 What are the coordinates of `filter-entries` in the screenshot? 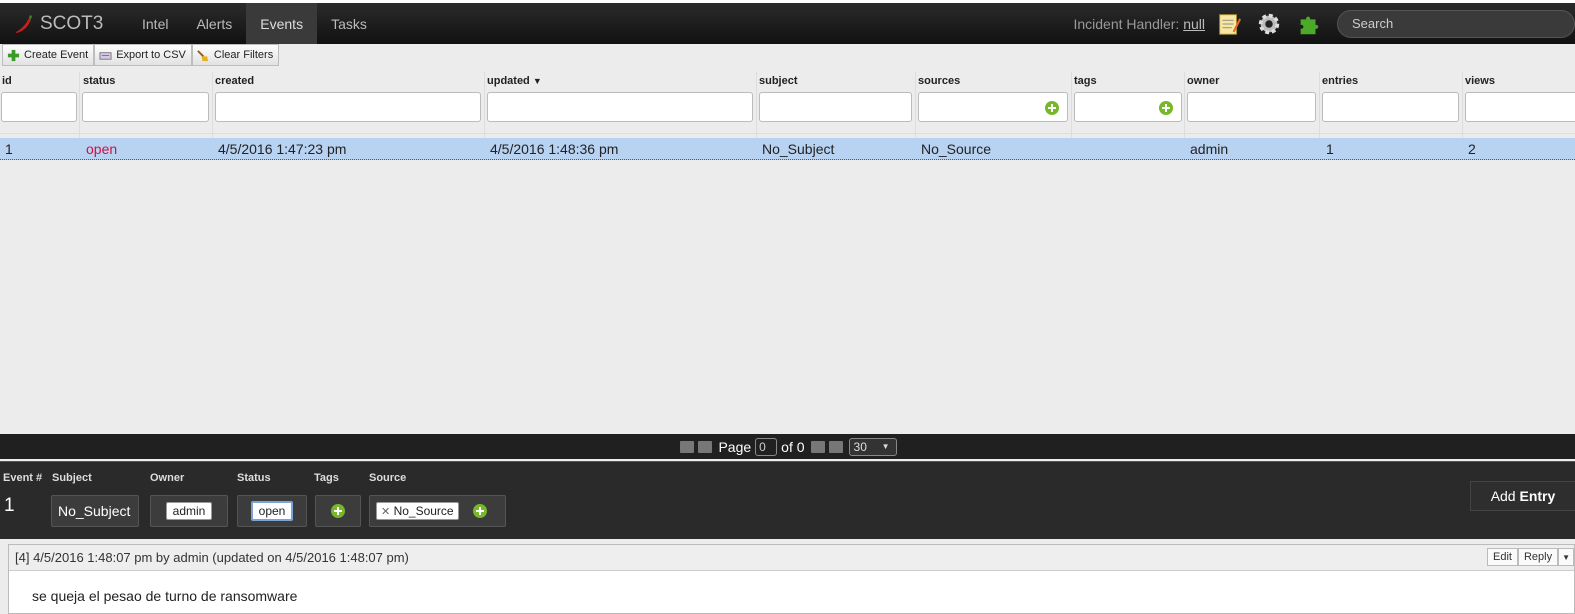 It's located at (1390, 107).